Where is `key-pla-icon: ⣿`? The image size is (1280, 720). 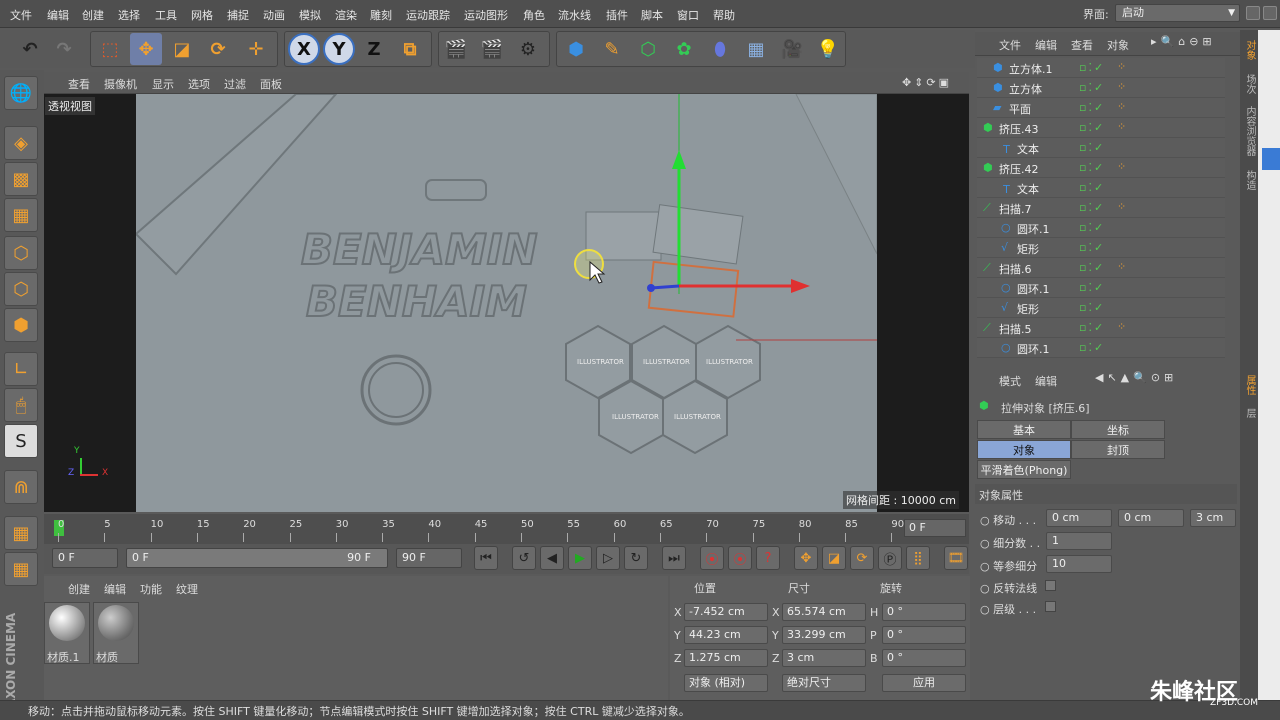 key-pla-icon: ⣿ is located at coordinates (918, 558).